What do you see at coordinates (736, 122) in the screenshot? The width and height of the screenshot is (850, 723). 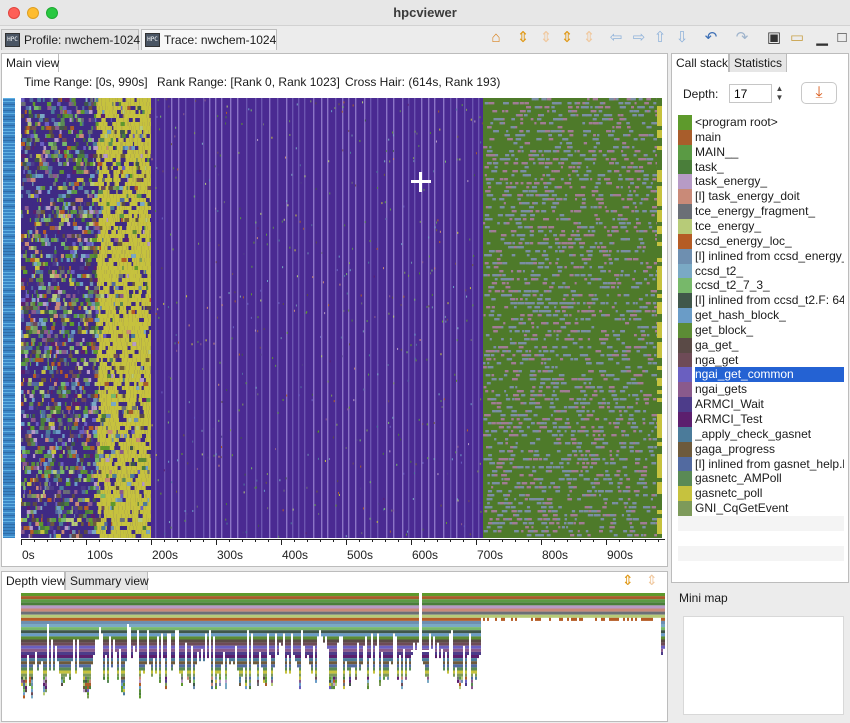 I see `call-stack-item-label: <program root>` at bounding box center [736, 122].